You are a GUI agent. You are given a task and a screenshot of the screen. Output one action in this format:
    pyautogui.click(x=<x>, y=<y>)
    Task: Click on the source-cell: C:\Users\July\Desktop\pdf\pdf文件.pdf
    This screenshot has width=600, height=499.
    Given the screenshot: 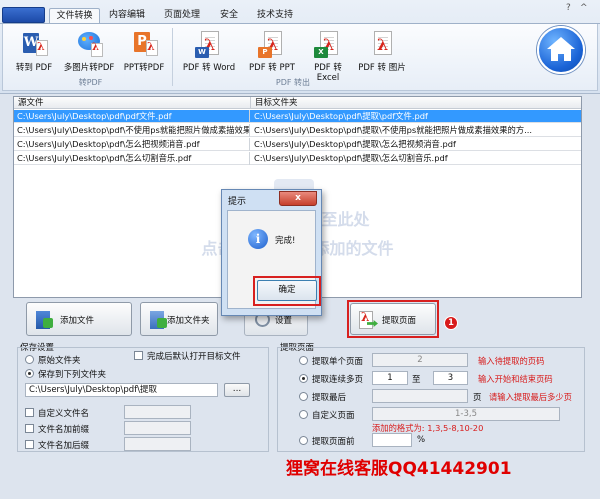 What is the action you would take?
    pyautogui.click(x=132, y=116)
    